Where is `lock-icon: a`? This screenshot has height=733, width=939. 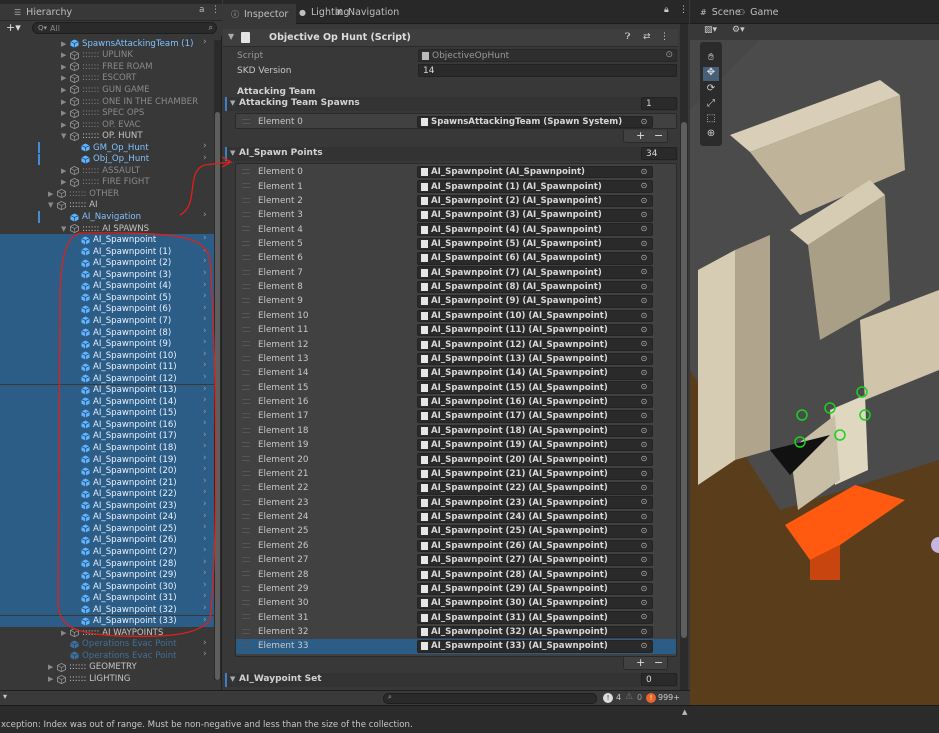 lock-icon: a is located at coordinates (202, 10).